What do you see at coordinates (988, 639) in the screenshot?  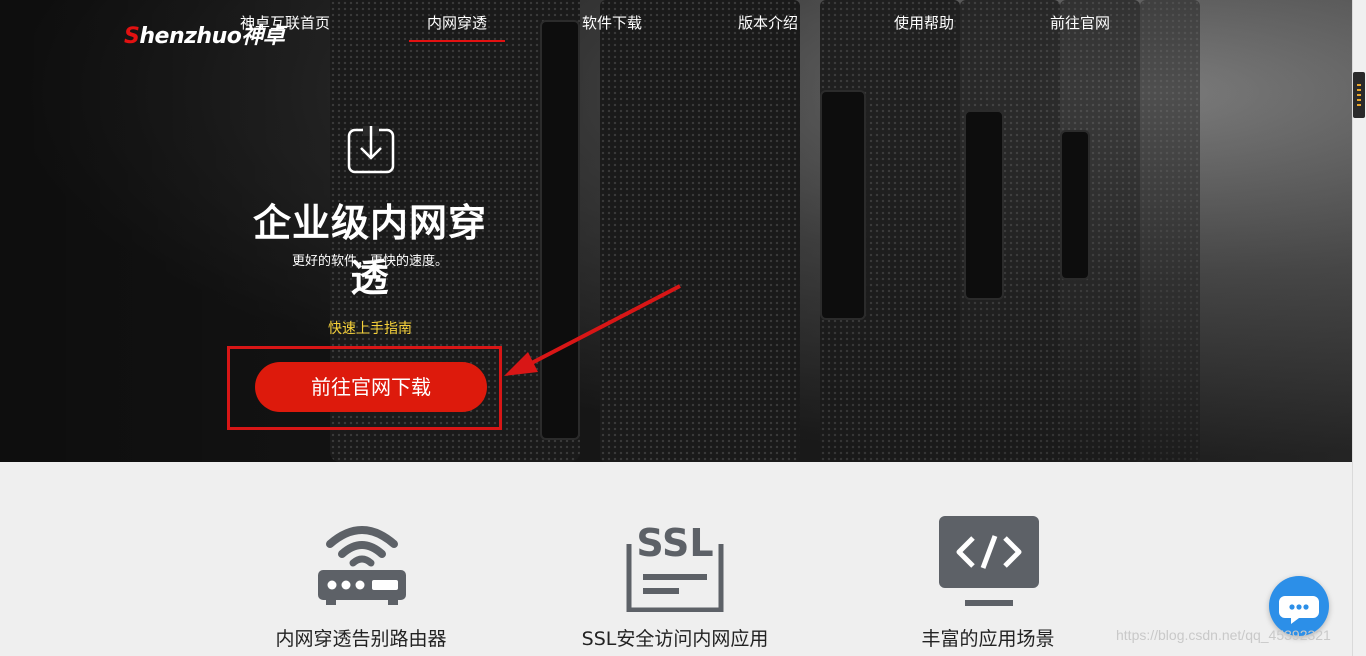 I see `feature-label-scenarios: 丰富的应用场景` at bounding box center [988, 639].